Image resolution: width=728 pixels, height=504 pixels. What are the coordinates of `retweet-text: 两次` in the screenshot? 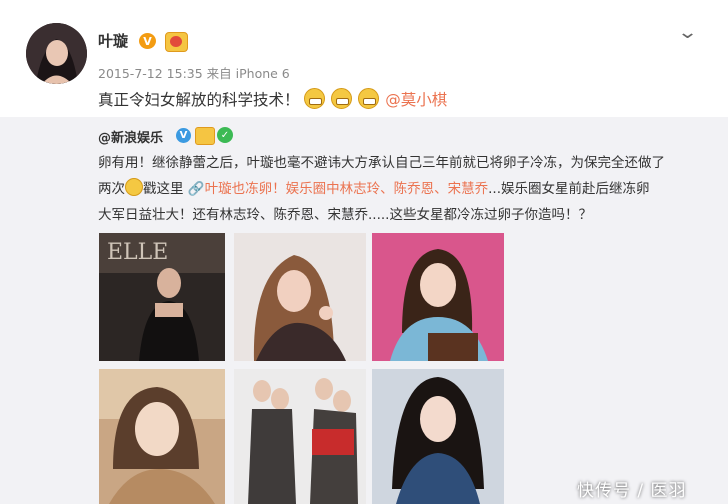 It's located at (111, 189).